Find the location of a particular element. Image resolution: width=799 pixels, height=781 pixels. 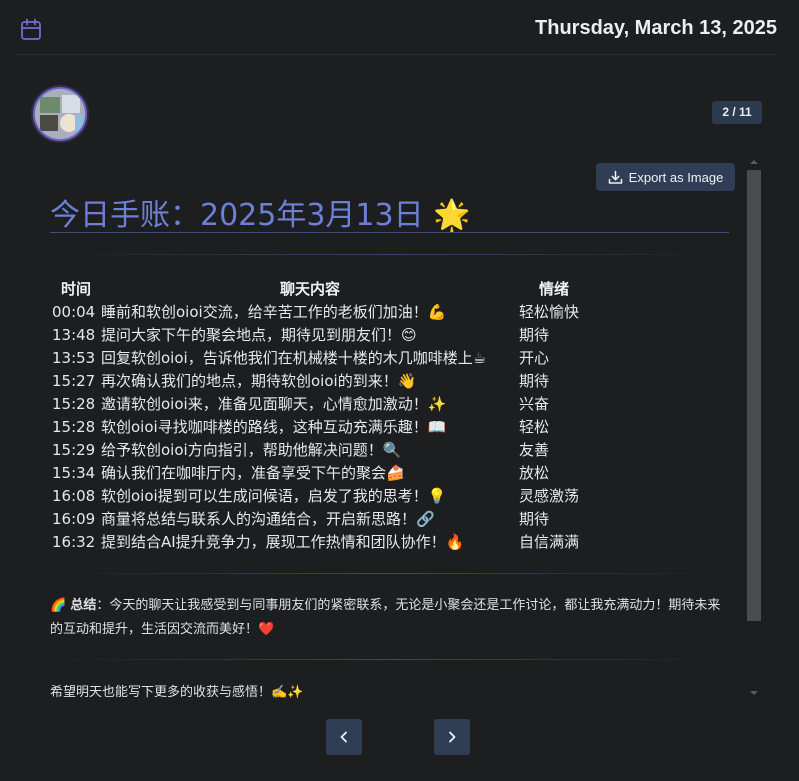

previous-page-button is located at coordinates (344, 737).